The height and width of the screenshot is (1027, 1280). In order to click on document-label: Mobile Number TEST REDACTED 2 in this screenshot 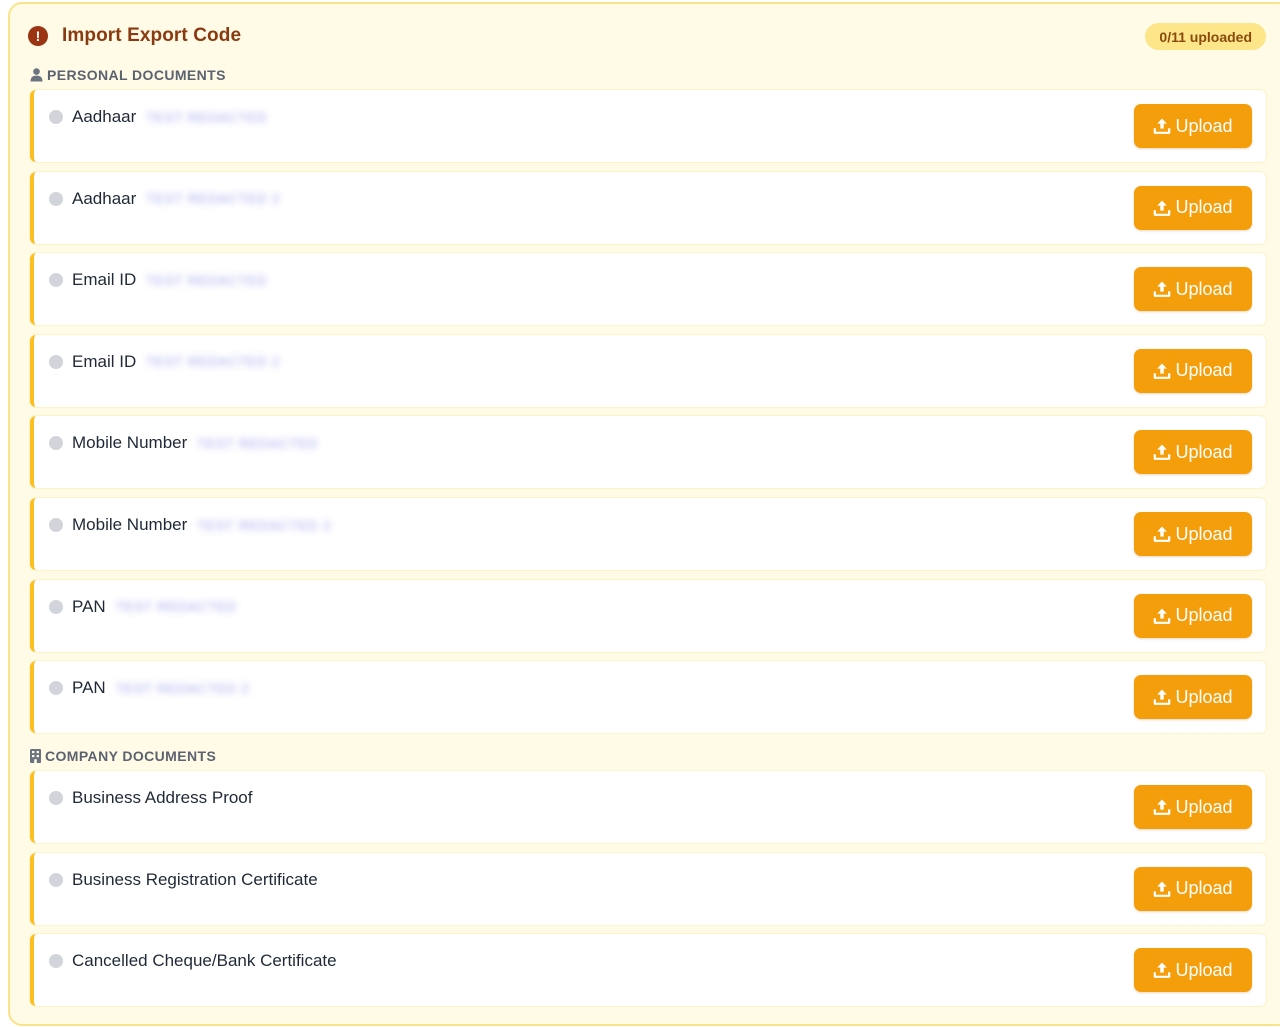, I will do `click(201, 525)`.